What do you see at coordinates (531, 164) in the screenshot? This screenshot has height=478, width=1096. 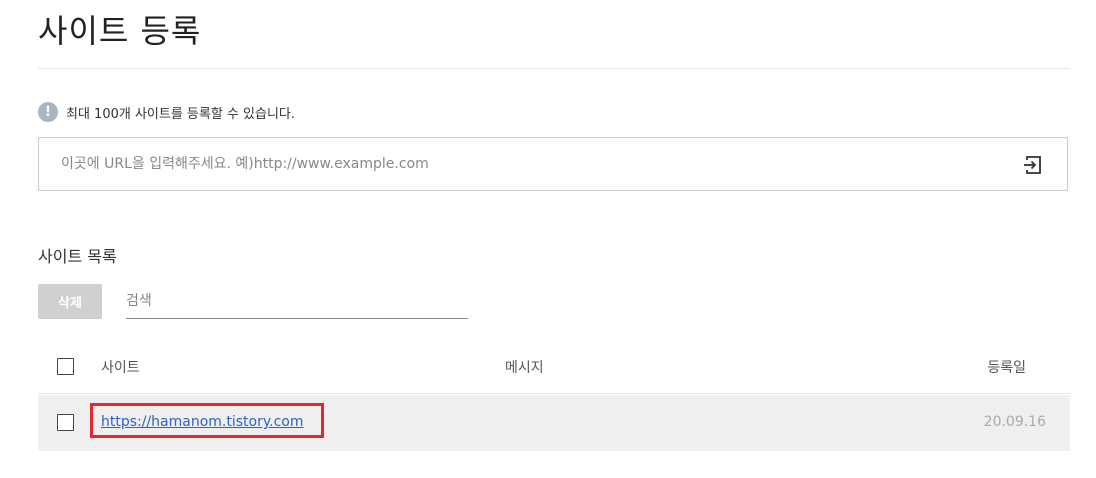 I see `url-input` at bounding box center [531, 164].